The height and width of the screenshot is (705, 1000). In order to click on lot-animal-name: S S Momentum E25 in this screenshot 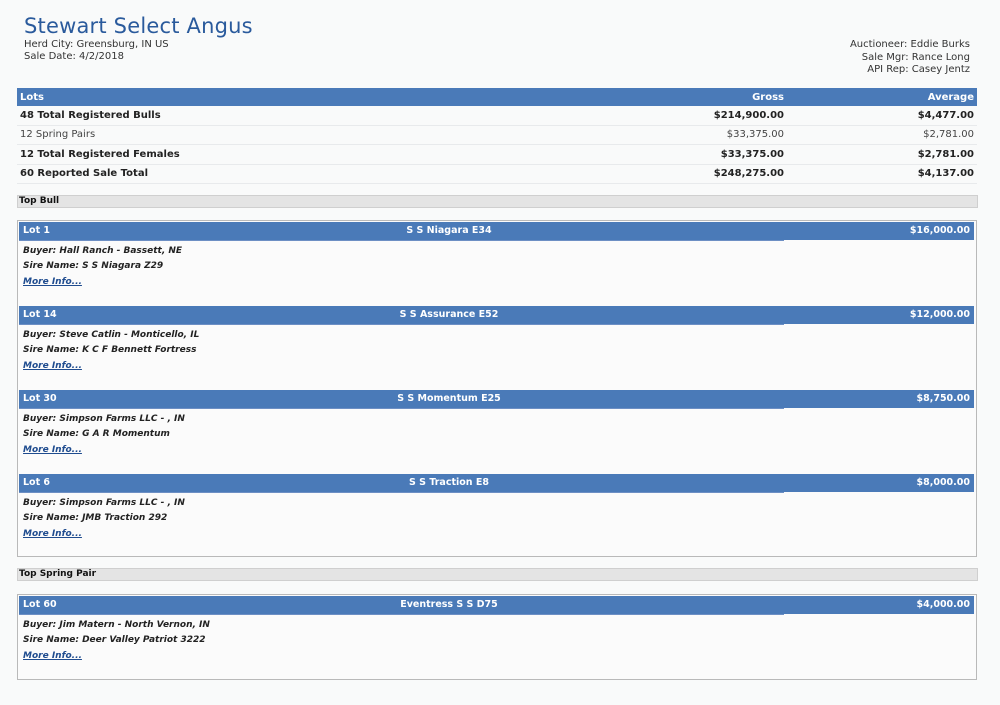, I will do `click(449, 398)`.